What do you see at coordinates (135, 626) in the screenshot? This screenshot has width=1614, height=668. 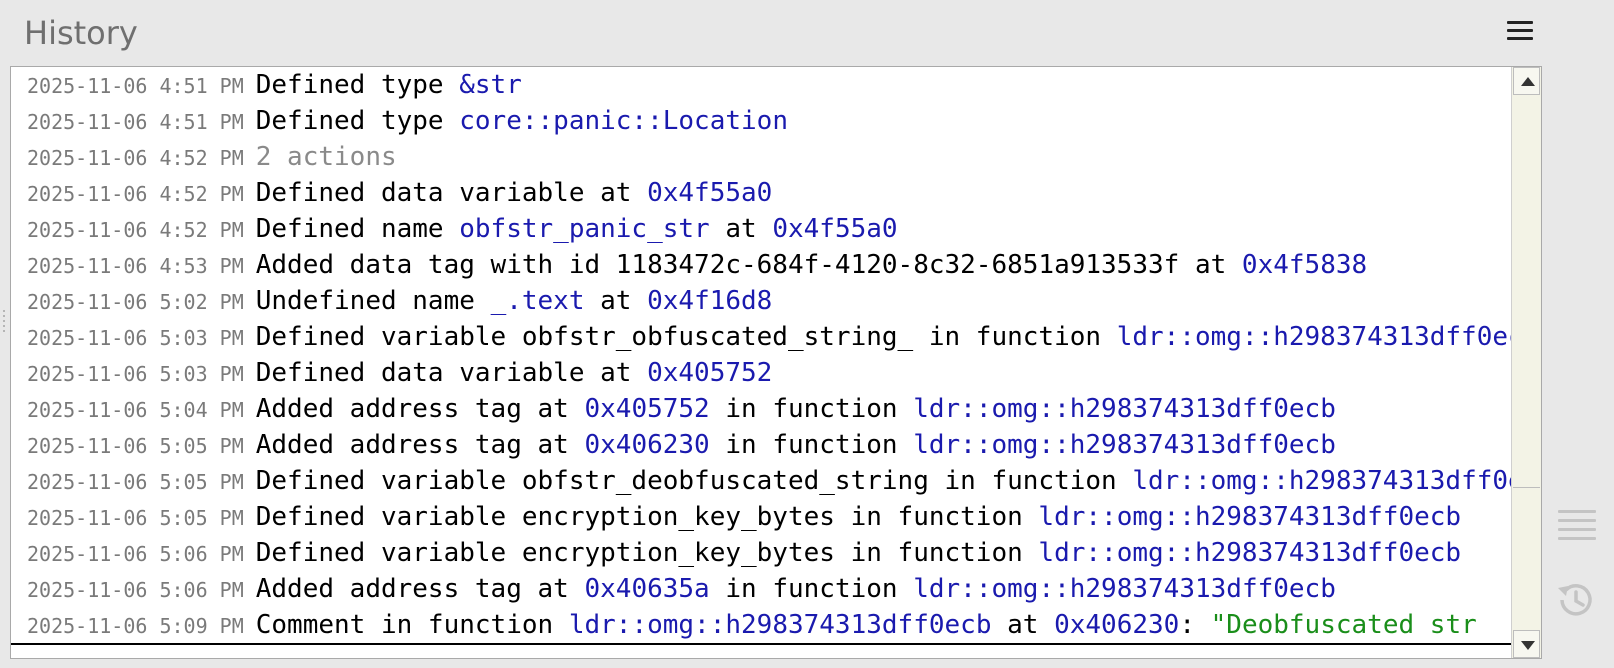 I see `history-timestamp: 2025-11-06 5:09 PM` at bounding box center [135, 626].